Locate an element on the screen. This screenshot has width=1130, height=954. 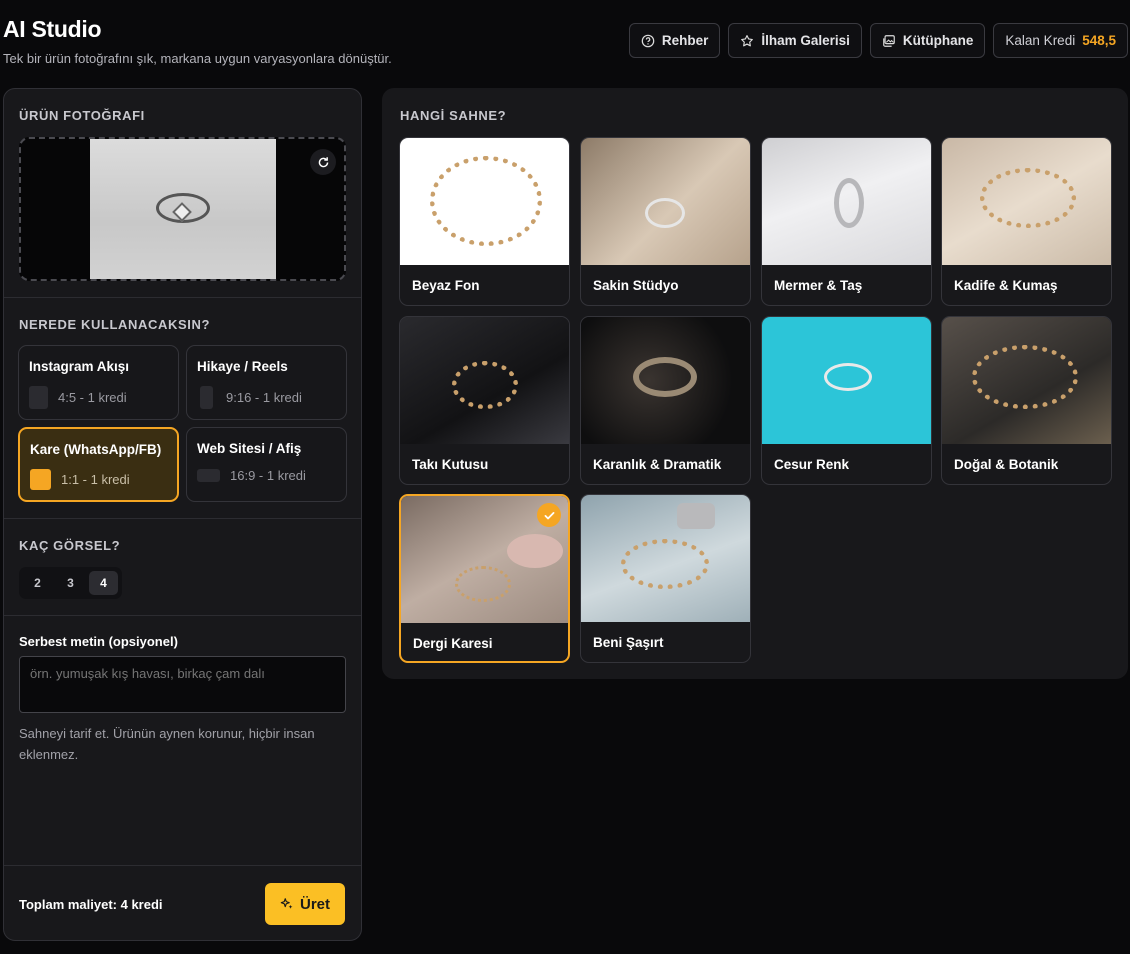
usage-option-meta: 1:1 - 1 kredi is located at coordinates (95, 479).